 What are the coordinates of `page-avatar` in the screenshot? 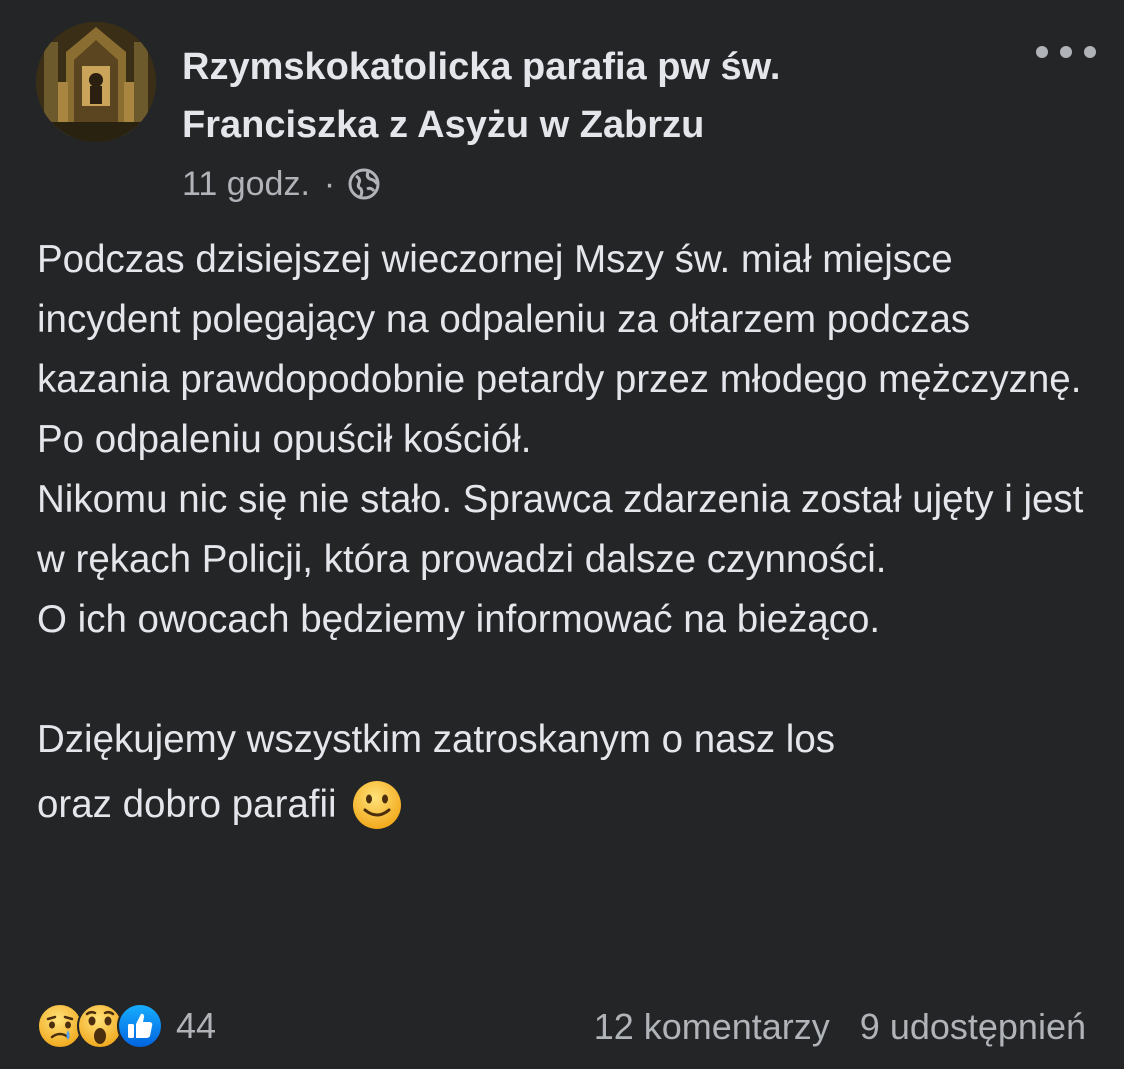 It's located at (96, 82).